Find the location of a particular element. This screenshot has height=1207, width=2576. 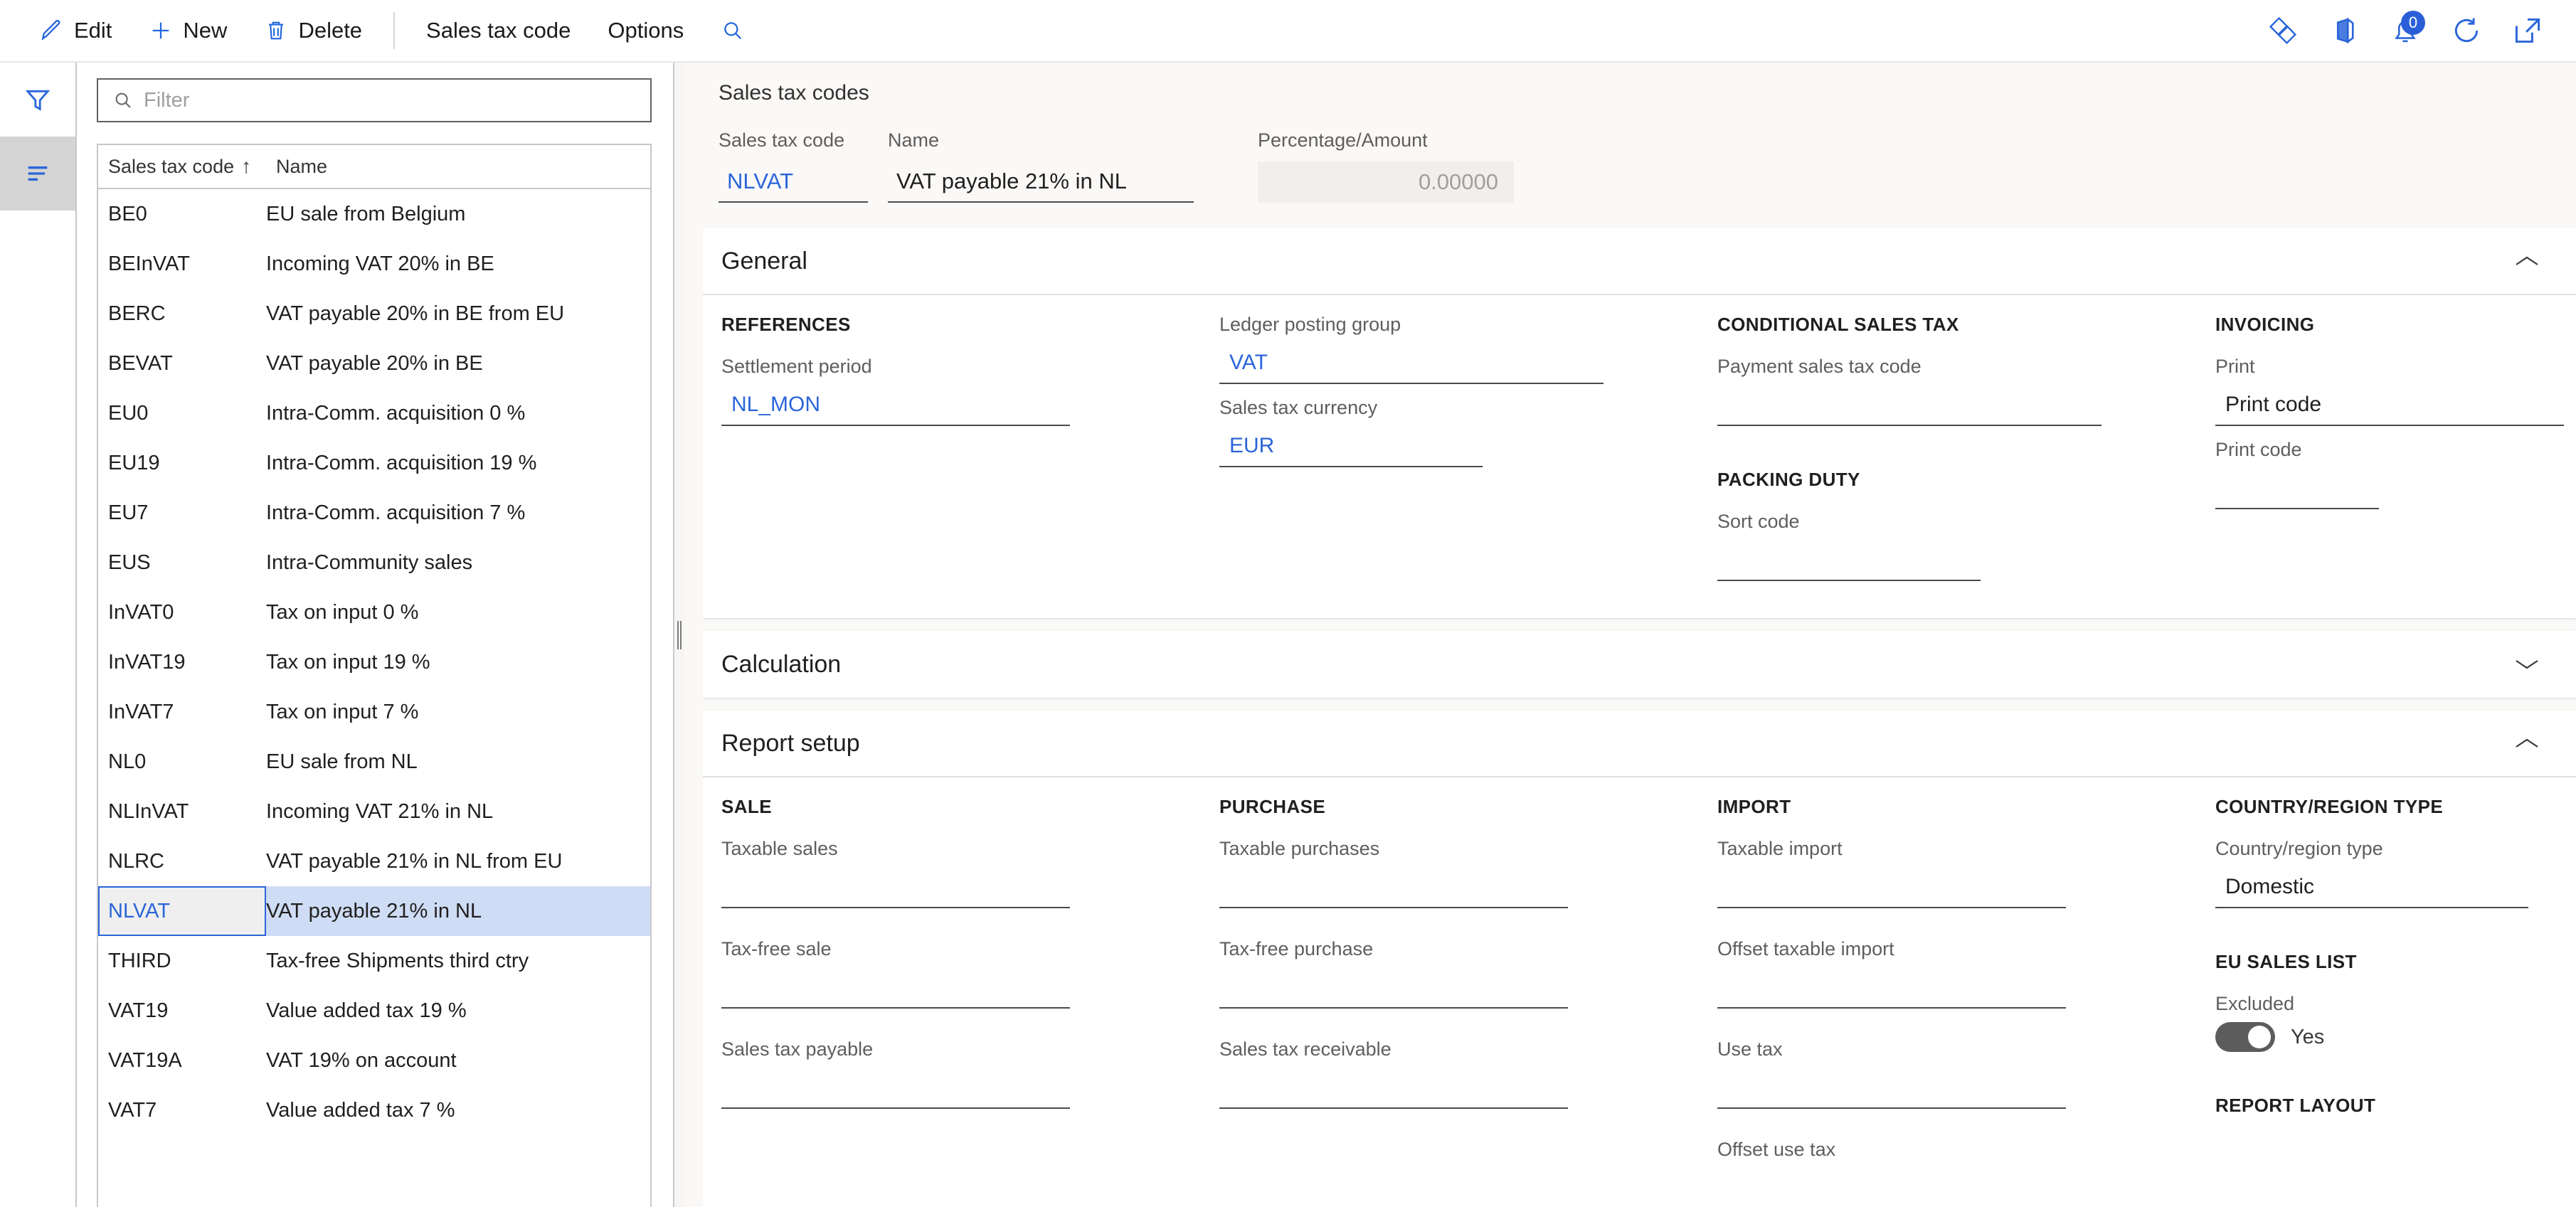

table-row: BEInVAT Incoming VAT 20% in BE is located at coordinates (374, 264).